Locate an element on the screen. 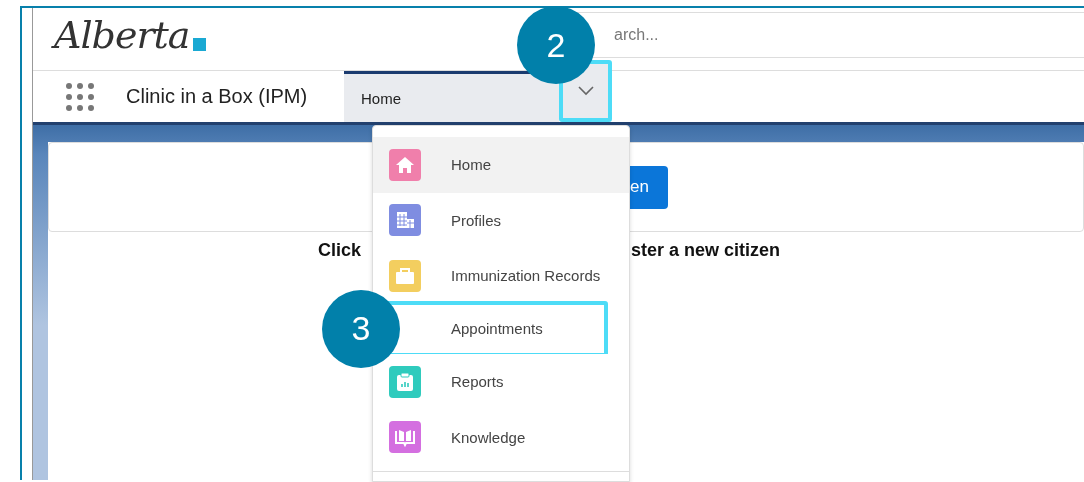 This screenshot has width=1084, height=482. instruction-text: ster a new citizen is located at coordinates (706, 250).